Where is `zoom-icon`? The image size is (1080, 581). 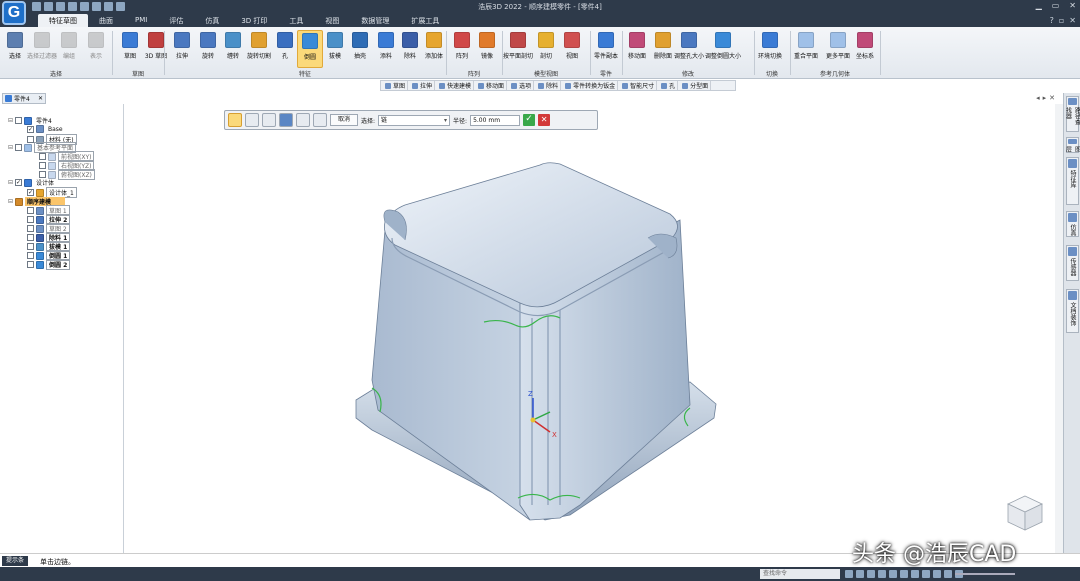 zoom-icon is located at coordinates (860, 574).